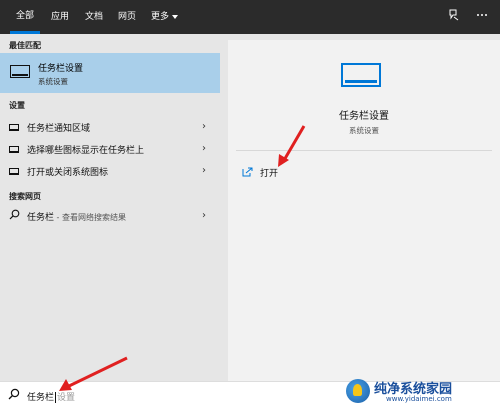 The width and height of the screenshot is (500, 409). What do you see at coordinates (482, 17) in the screenshot?
I see `ellipsis-icon` at bounding box center [482, 17].